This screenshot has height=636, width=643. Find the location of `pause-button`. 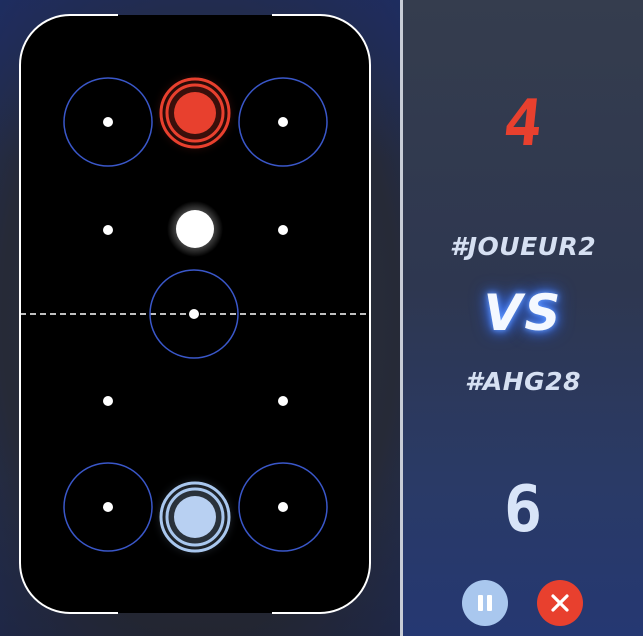

pause-button is located at coordinates (485, 603).